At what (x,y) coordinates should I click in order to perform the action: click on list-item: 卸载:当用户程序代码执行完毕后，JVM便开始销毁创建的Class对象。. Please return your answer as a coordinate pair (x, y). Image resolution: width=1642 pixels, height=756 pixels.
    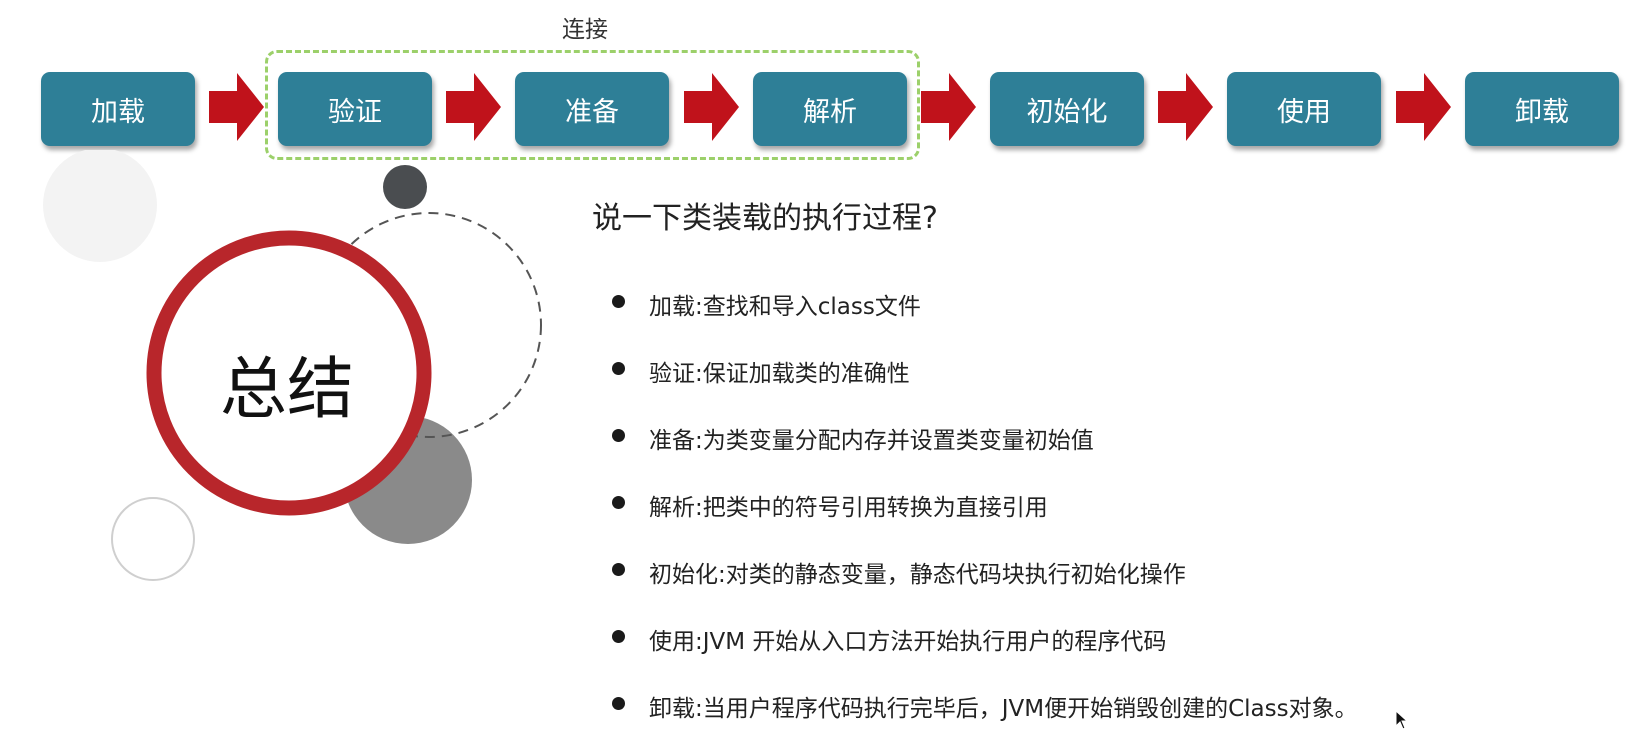
    Looking at the image, I should click on (985, 722).